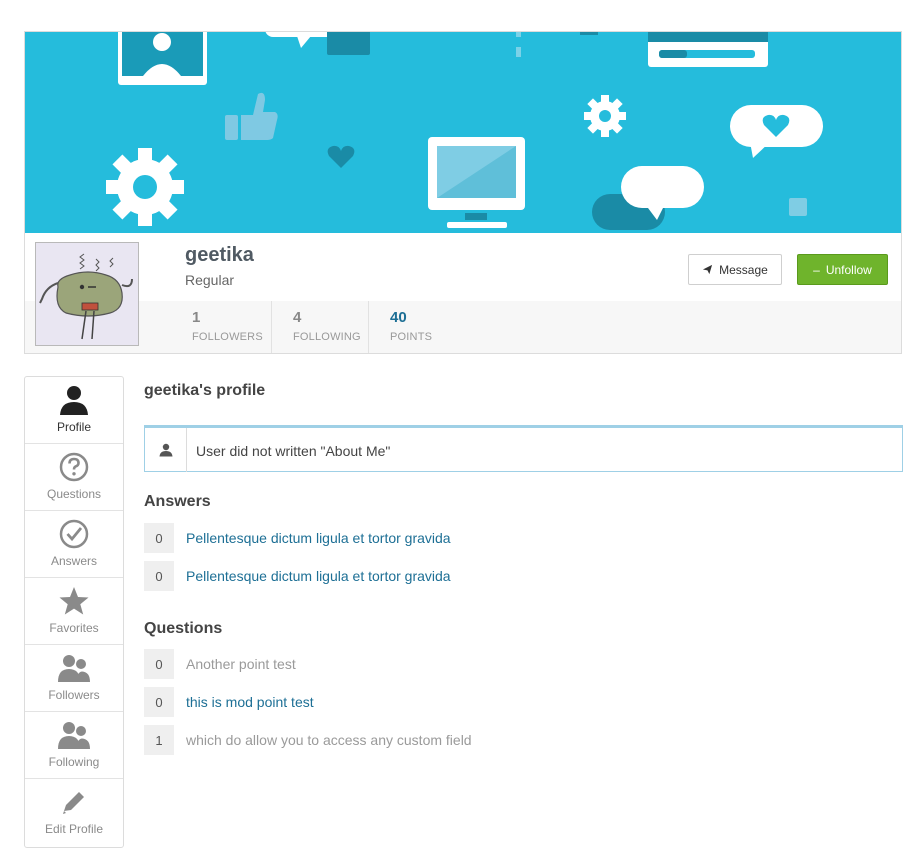  What do you see at coordinates (241, 664) in the screenshot?
I see `question-link: Another point test` at bounding box center [241, 664].